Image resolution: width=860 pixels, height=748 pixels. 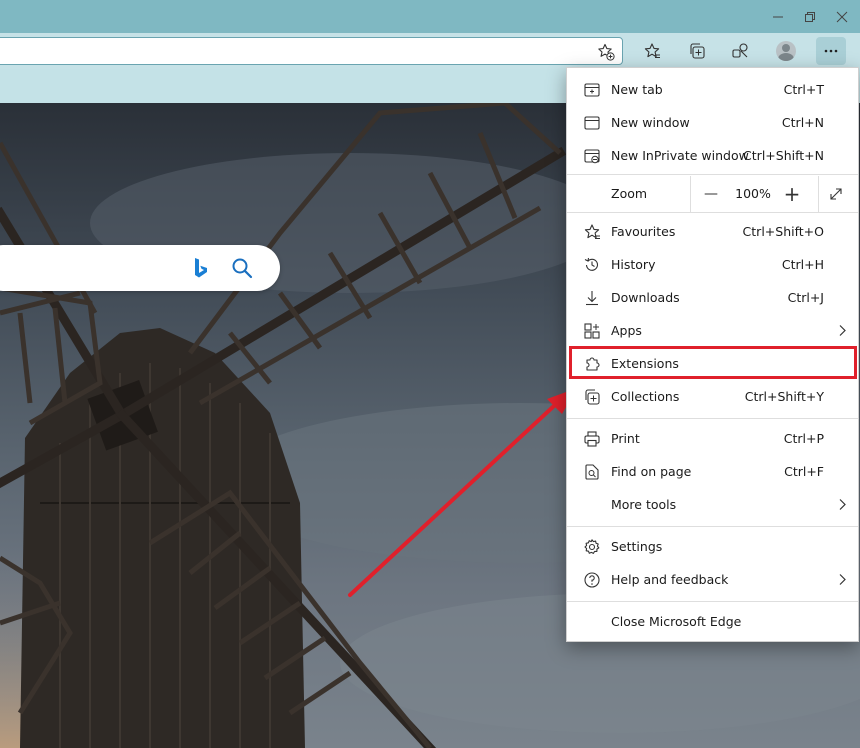 I want to click on menu-item-label: Settings, so click(x=637, y=546).